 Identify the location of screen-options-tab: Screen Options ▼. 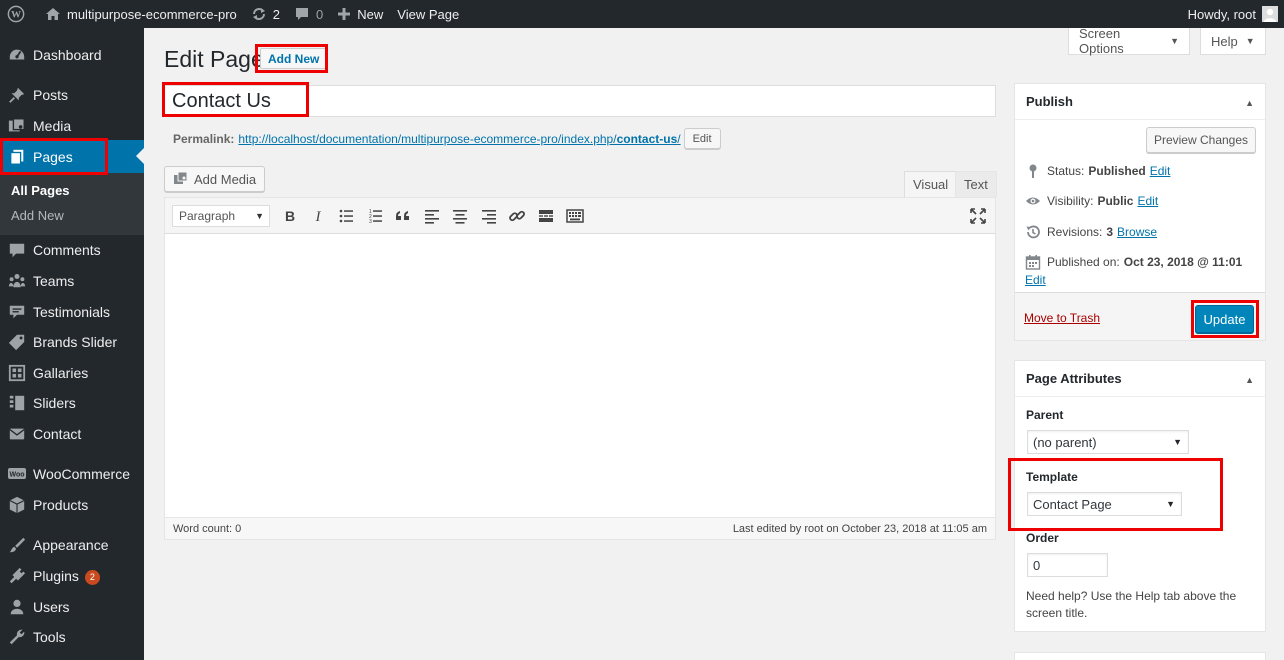
(1129, 41).